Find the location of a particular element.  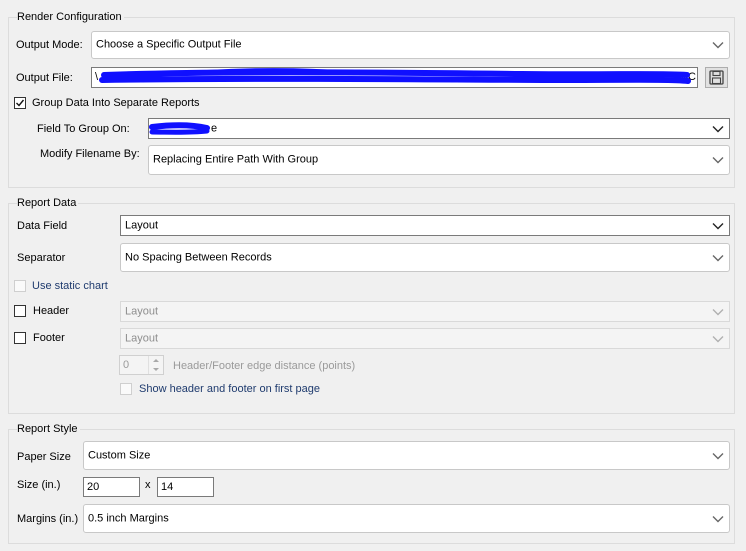

size-label: Size (in.) is located at coordinates (39, 485).